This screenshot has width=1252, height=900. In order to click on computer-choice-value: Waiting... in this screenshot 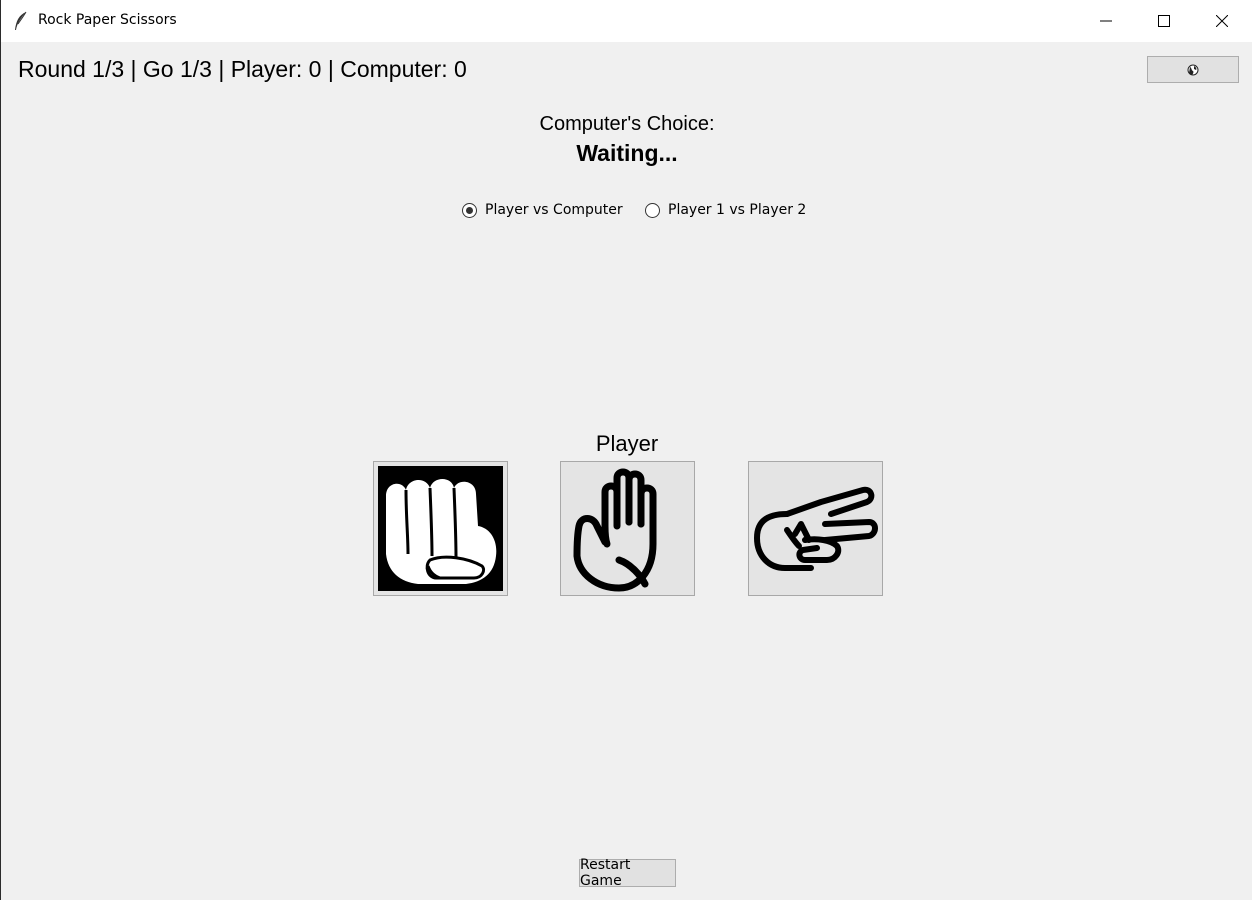, I will do `click(627, 153)`.